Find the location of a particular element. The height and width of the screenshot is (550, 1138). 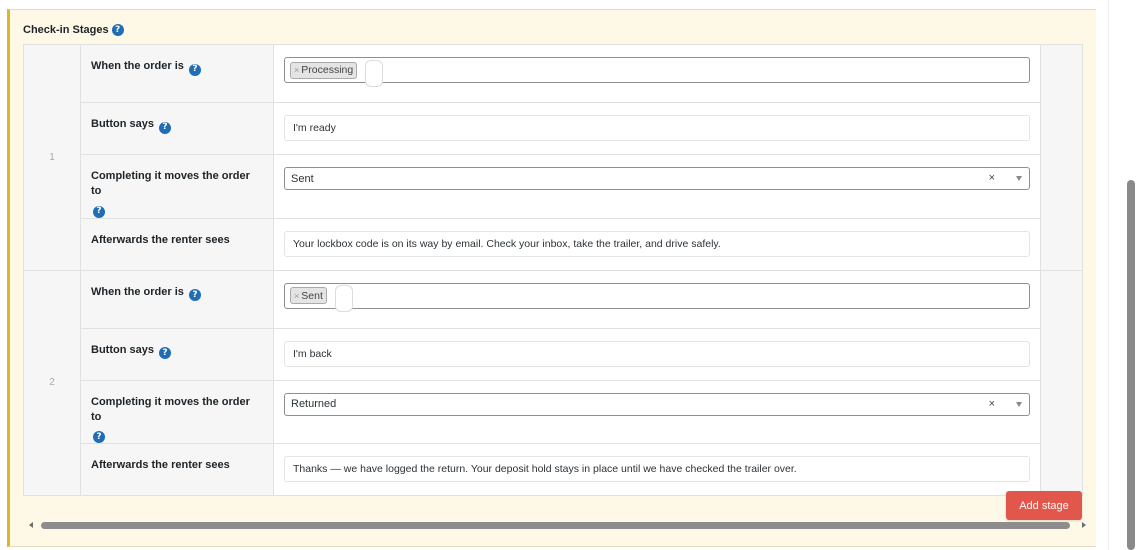

add-stage-button: Add stage is located at coordinates (1044, 505).